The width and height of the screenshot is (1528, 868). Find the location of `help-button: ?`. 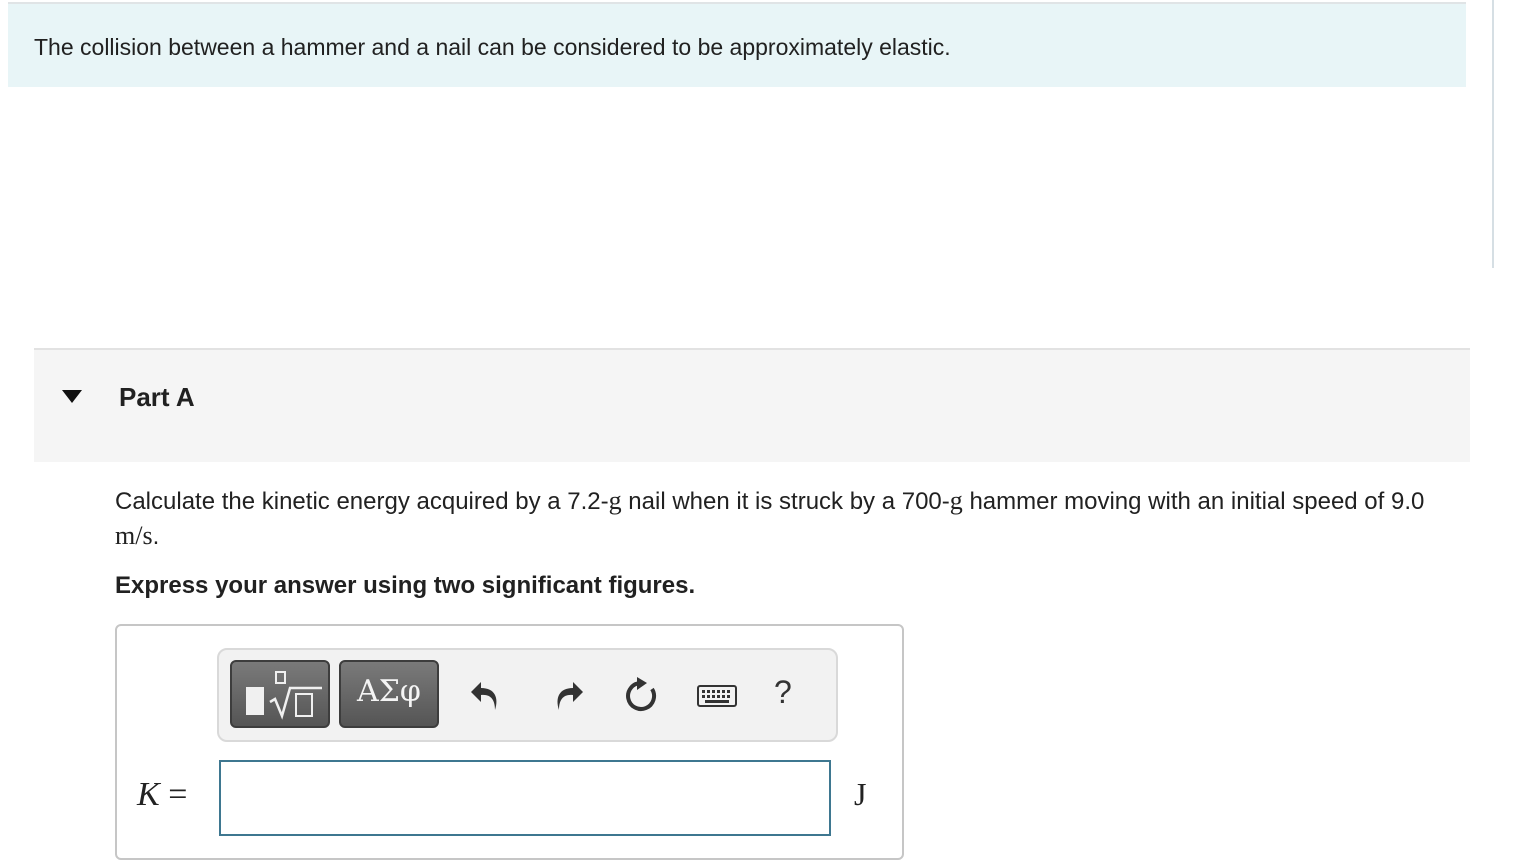

help-button: ? is located at coordinates (783, 692).